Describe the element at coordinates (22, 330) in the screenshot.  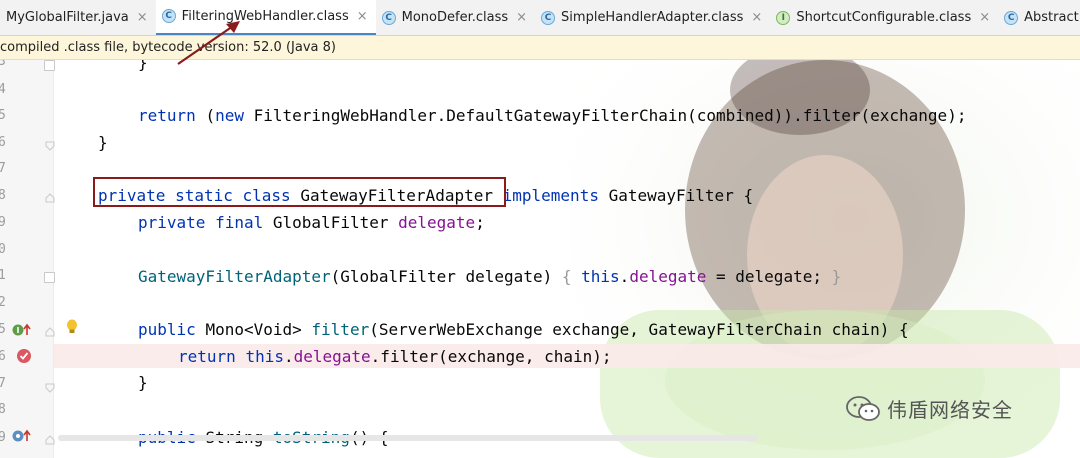
I see `implementing-method-icon: I` at that location.